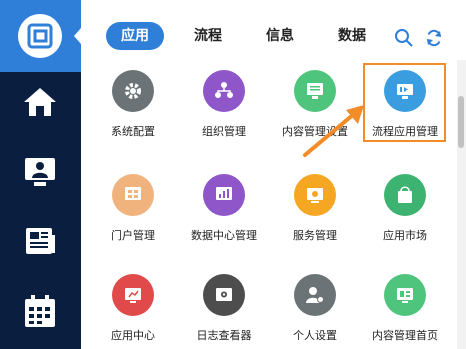  I want to click on tab-apps: 应用, so click(135, 36).